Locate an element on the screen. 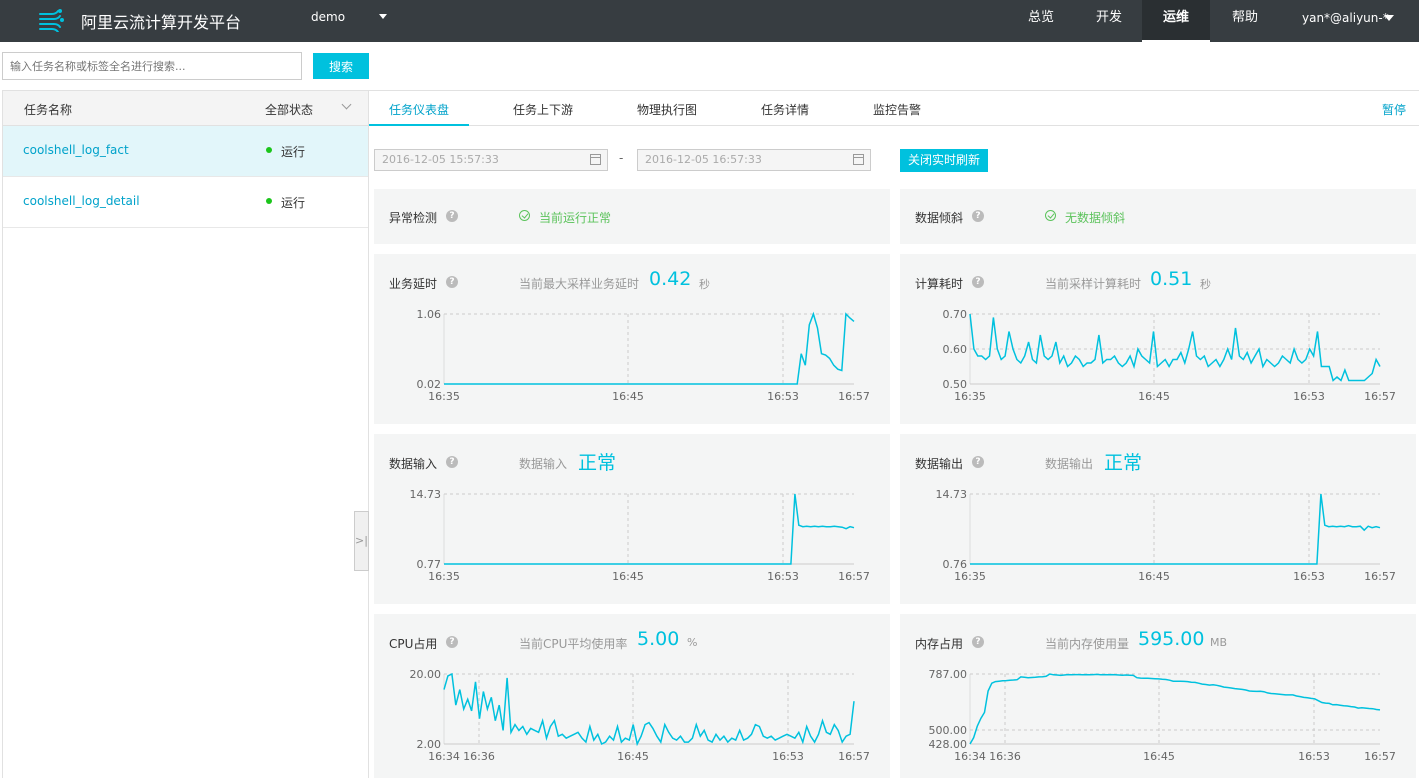 The image size is (1419, 778). end-date-value: 2016-12-05 16:57:33 is located at coordinates (703, 159).